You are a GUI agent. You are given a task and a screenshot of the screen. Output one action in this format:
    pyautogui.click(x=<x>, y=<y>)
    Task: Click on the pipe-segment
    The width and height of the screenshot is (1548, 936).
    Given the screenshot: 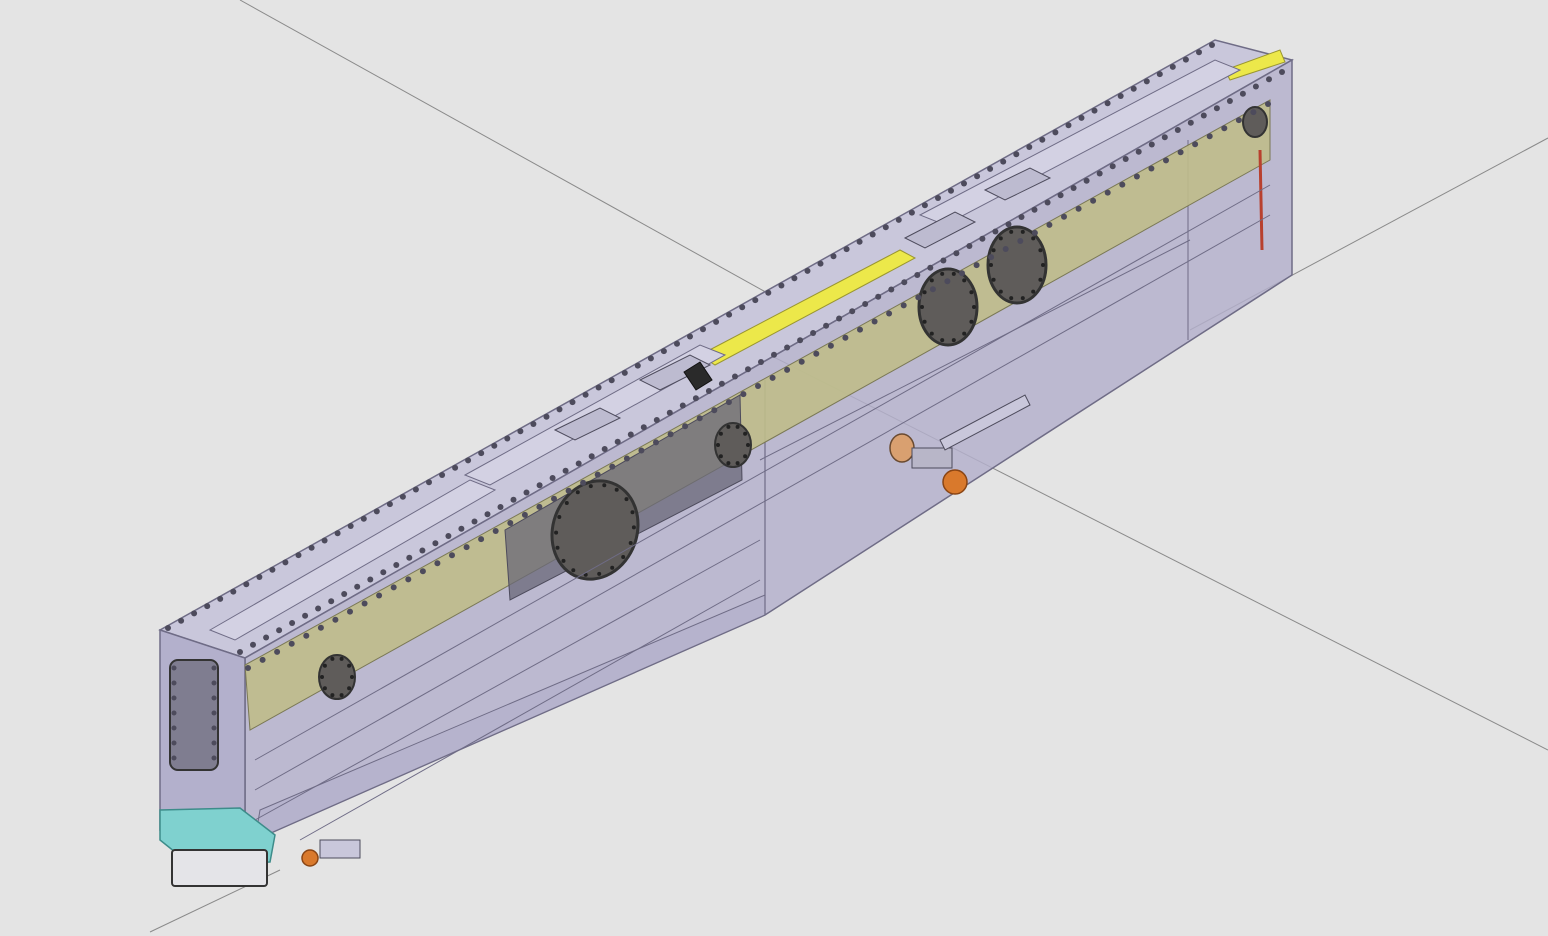 What is the action you would take?
    pyautogui.click(x=932, y=458)
    